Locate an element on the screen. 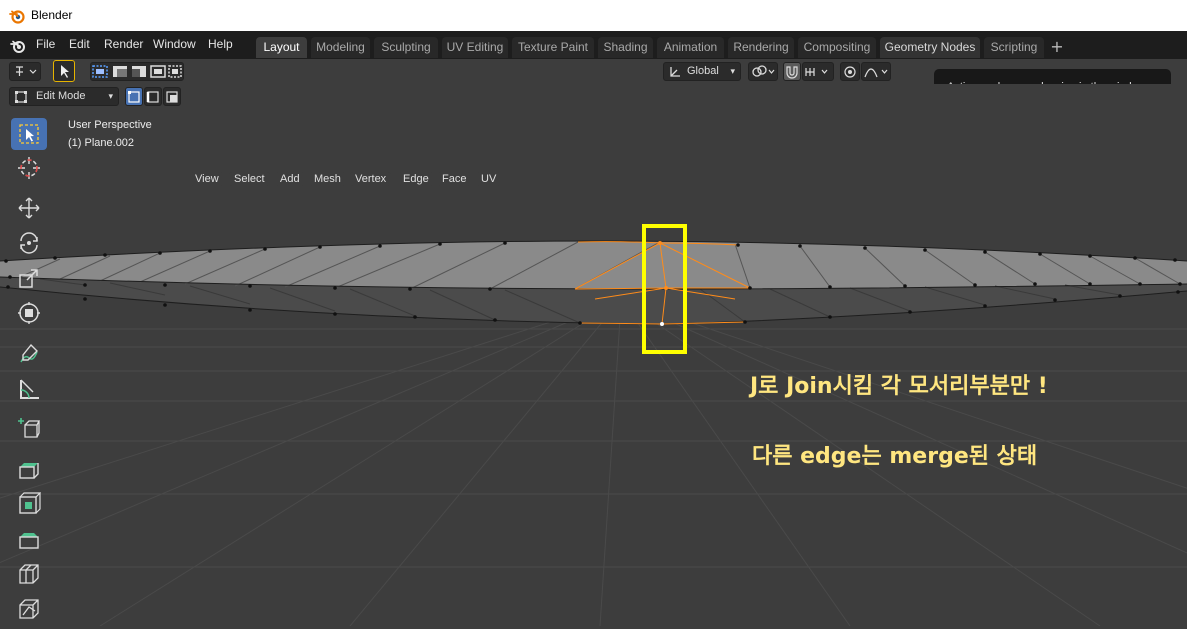 Image resolution: width=1187 pixels, height=629 pixels. tool-move is located at coordinates (29, 208).